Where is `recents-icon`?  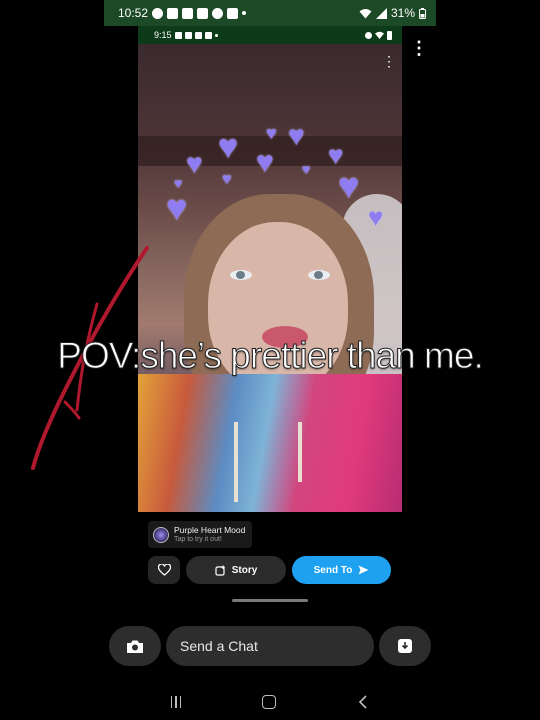
recents-icon is located at coordinates (176, 702).